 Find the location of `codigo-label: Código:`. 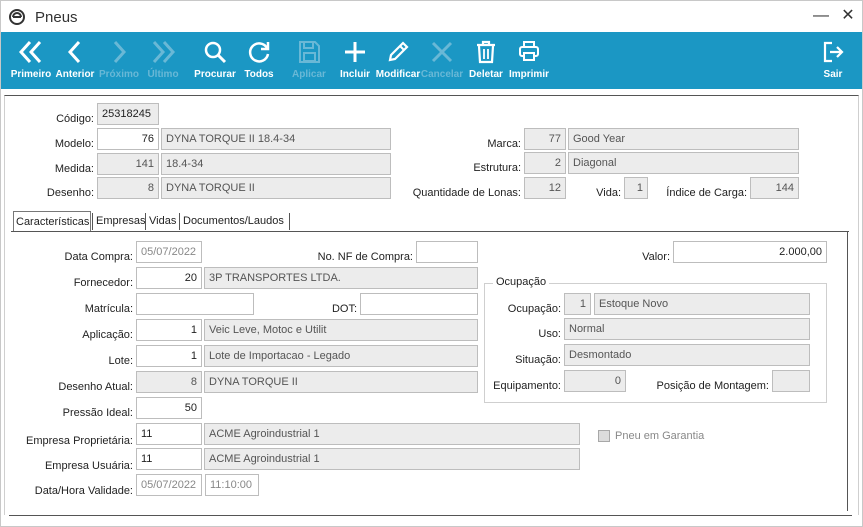

codigo-label: Código: is located at coordinates (75, 119).